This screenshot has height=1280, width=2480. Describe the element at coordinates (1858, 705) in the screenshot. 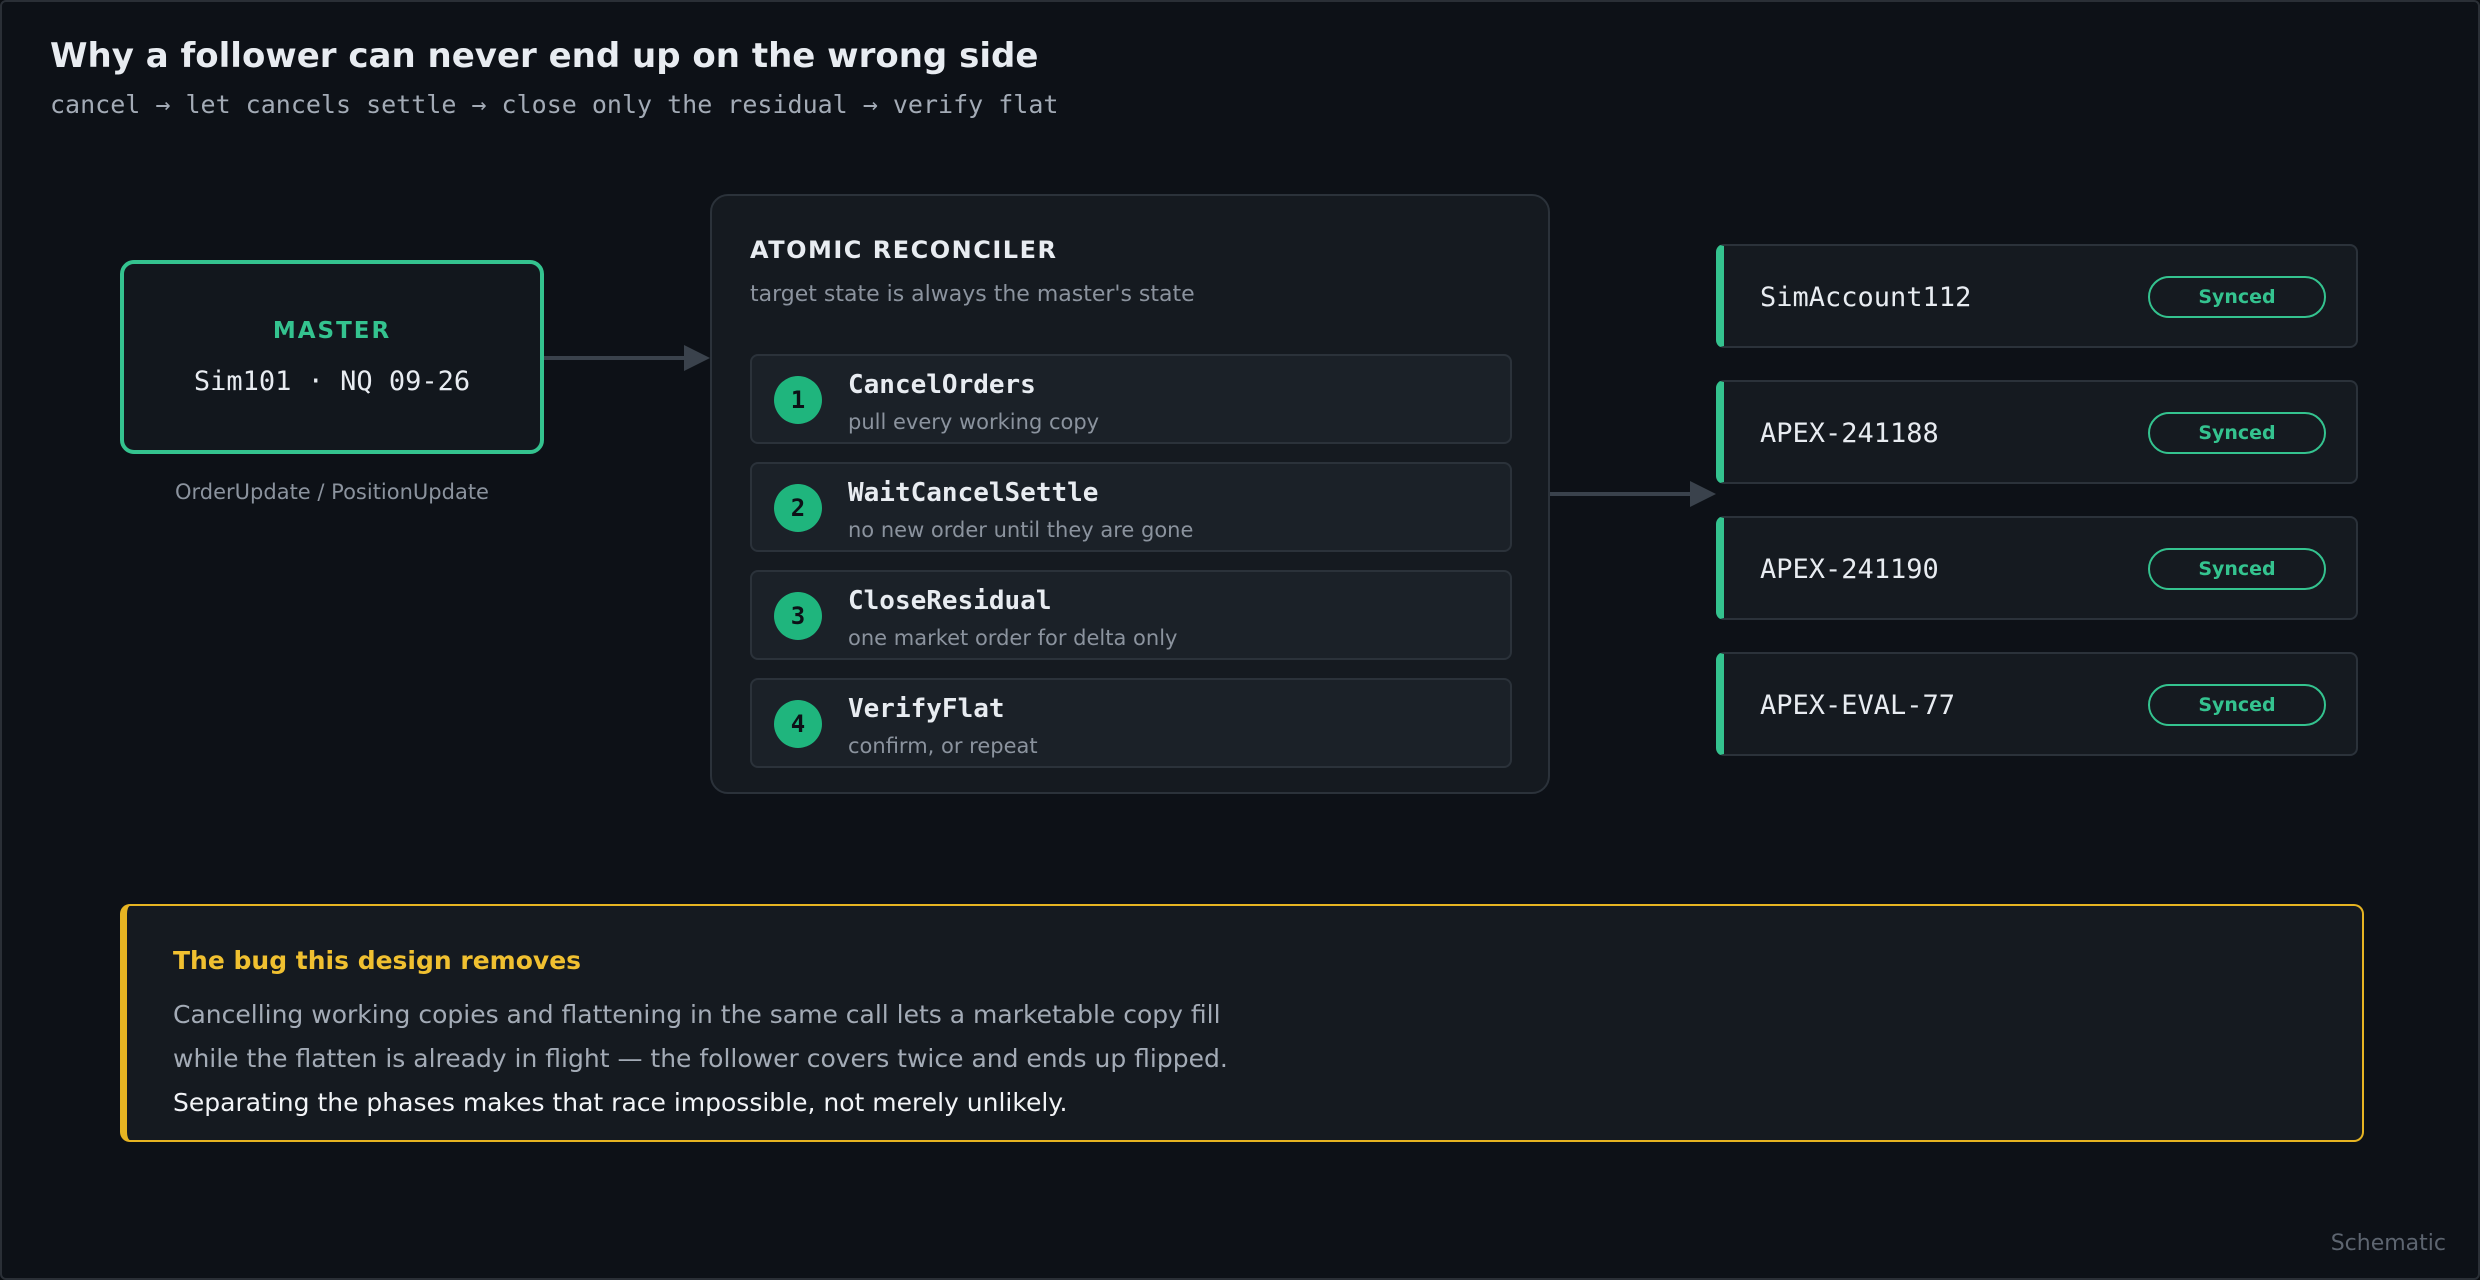

I see `follower-account-name: APEX-EVAL-77` at that location.